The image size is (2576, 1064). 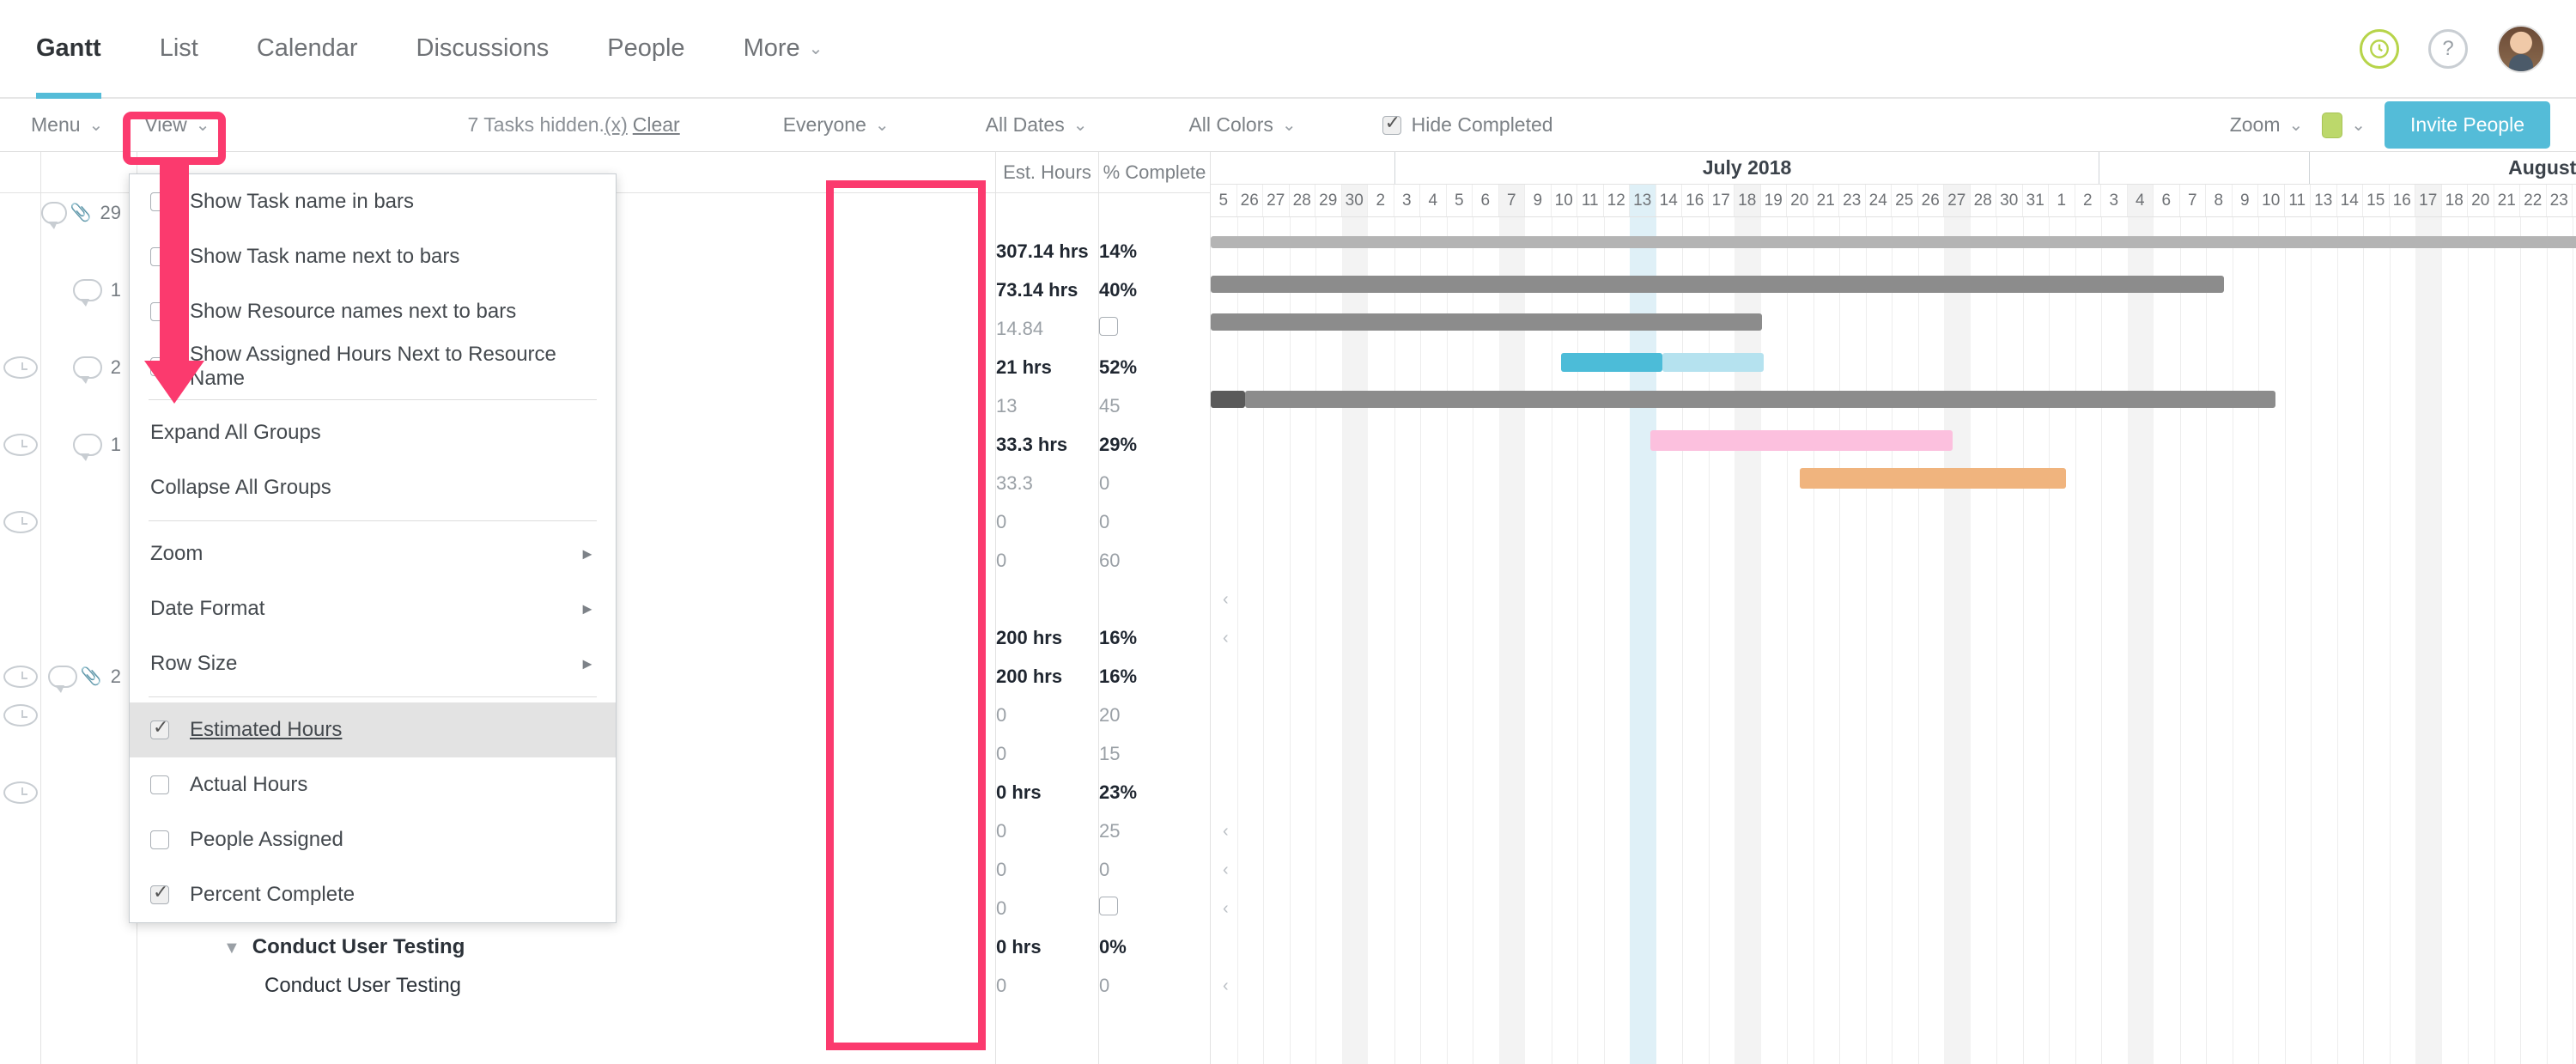 I want to click on view-menu-item: Show Task name next to bars, so click(x=373, y=256).